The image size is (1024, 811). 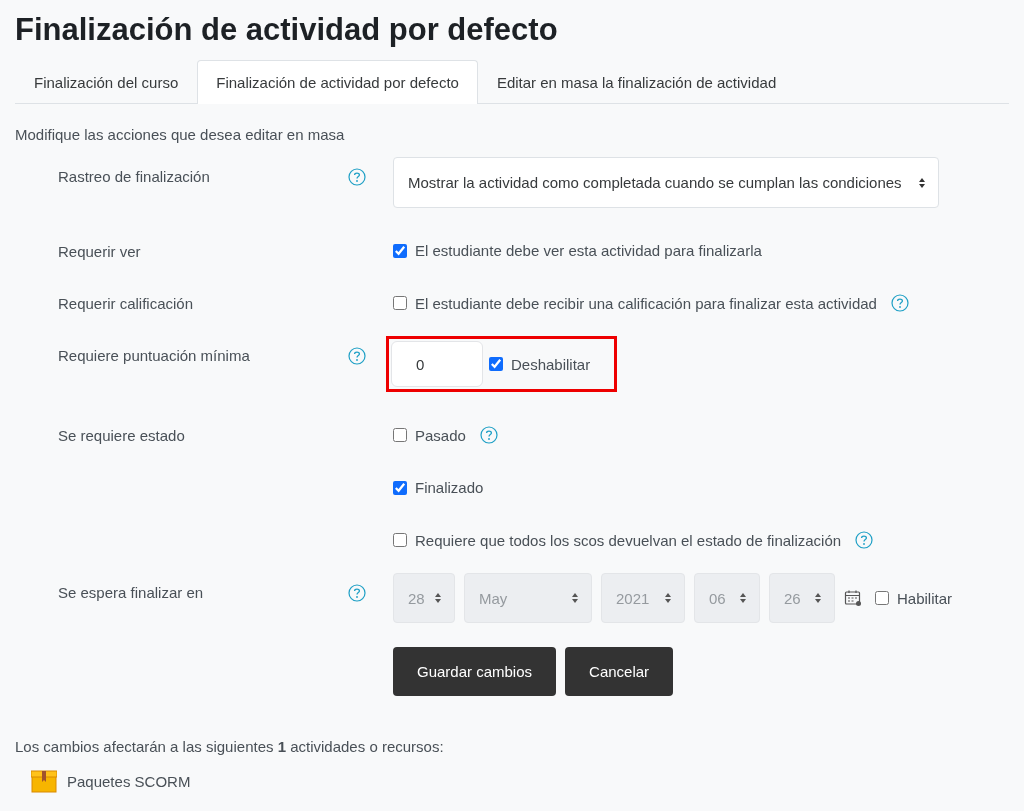 I want to click on checkbox-label: Requiere que todos los scos devuelvan el estado de finalización, so click(x=628, y=540).